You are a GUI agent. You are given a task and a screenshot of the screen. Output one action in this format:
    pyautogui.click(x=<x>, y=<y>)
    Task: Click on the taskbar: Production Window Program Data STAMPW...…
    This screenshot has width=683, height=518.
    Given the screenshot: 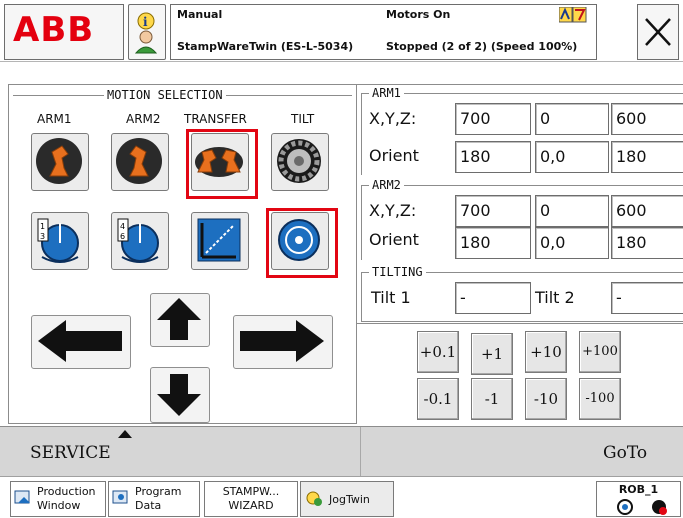 What is the action you would take?
    pyautogui.click(x=341, y=497)
    